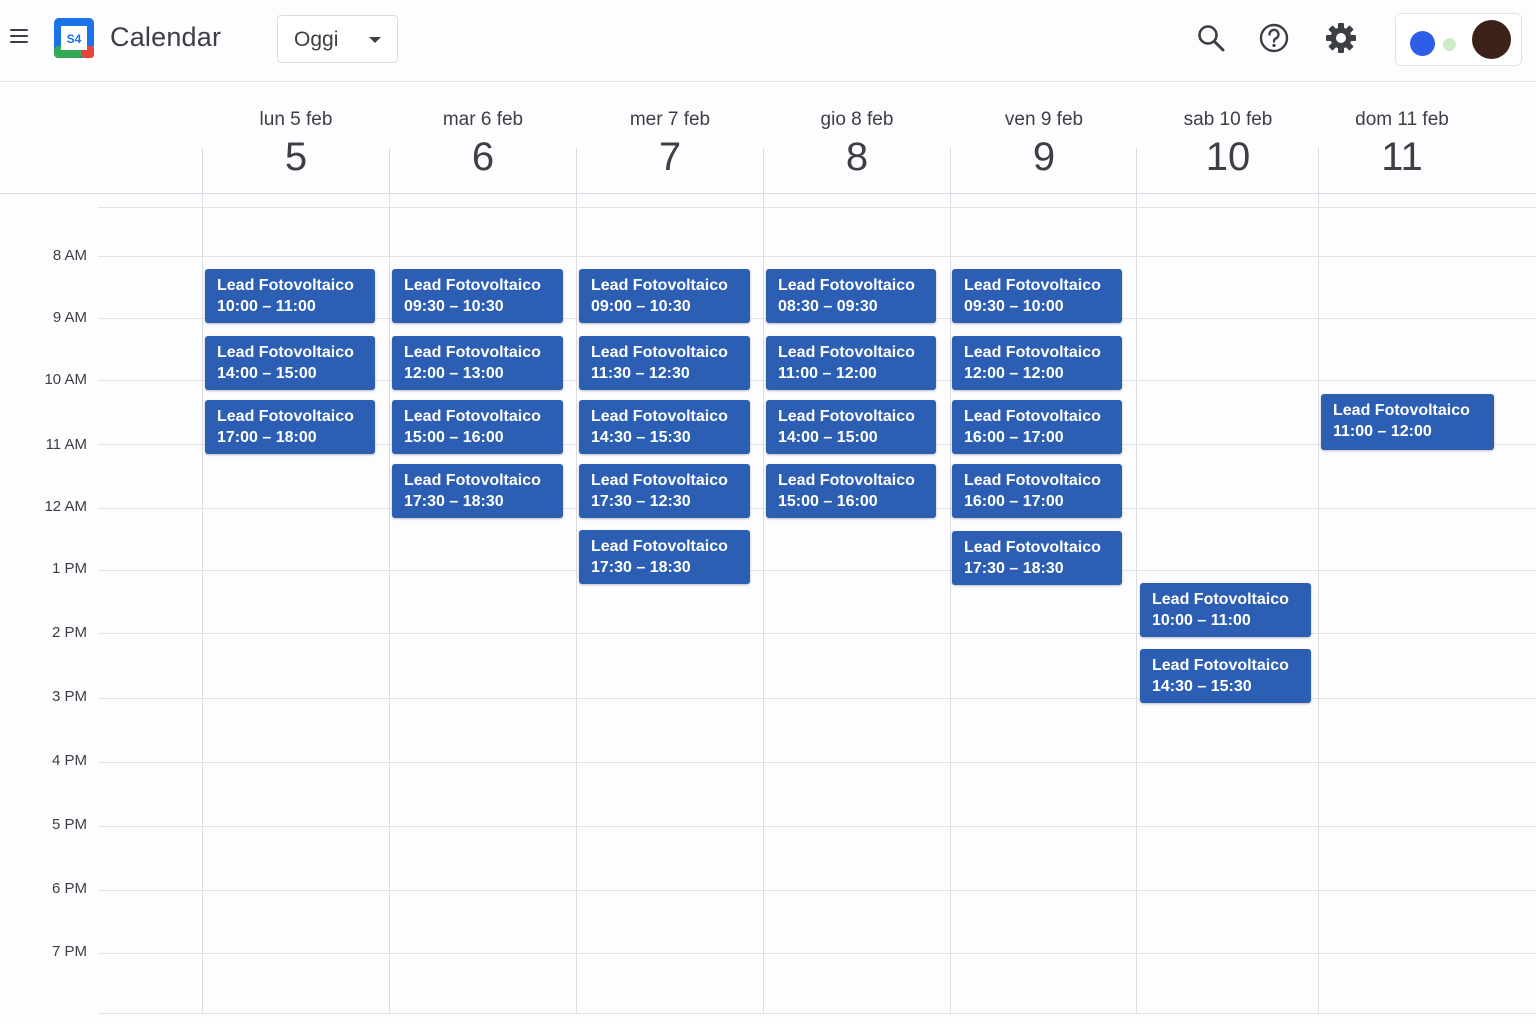  I want to click on day-header-sat: sab 10 feb 10, so click(1228, 138).